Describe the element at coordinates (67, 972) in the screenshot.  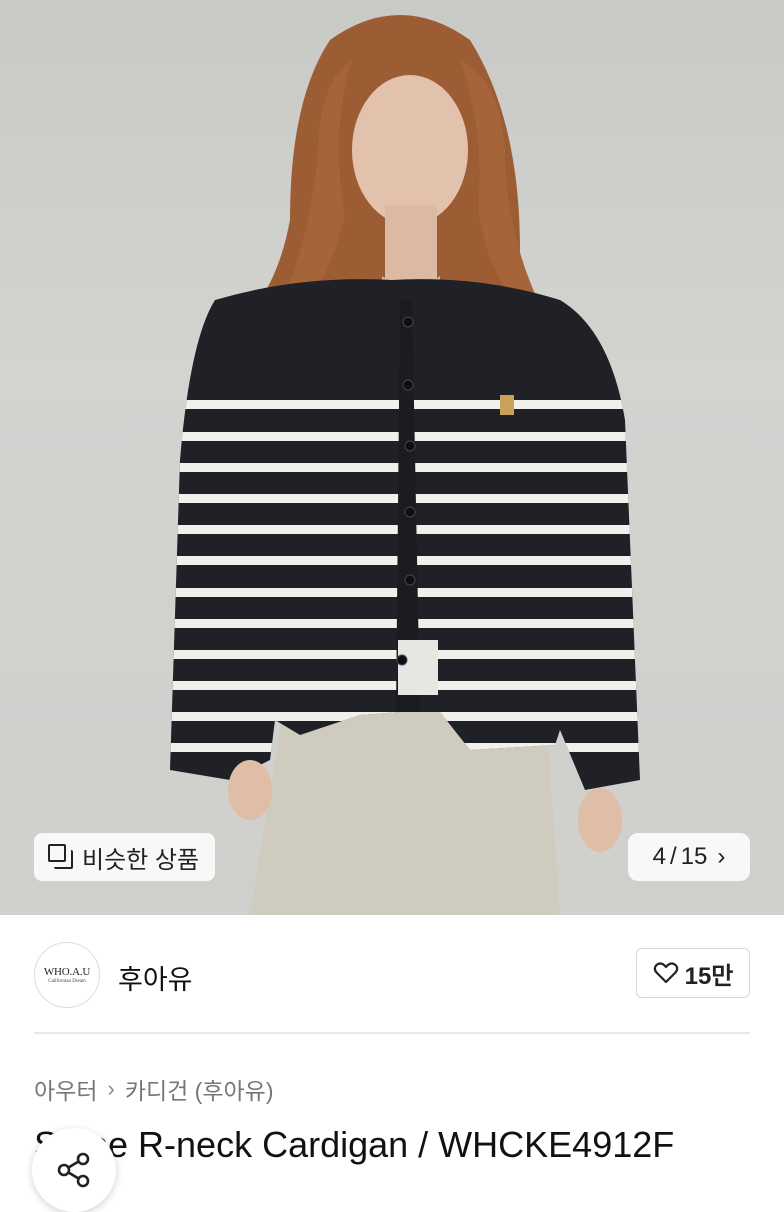
I see `logo-text: WHO.A.U` at that location.